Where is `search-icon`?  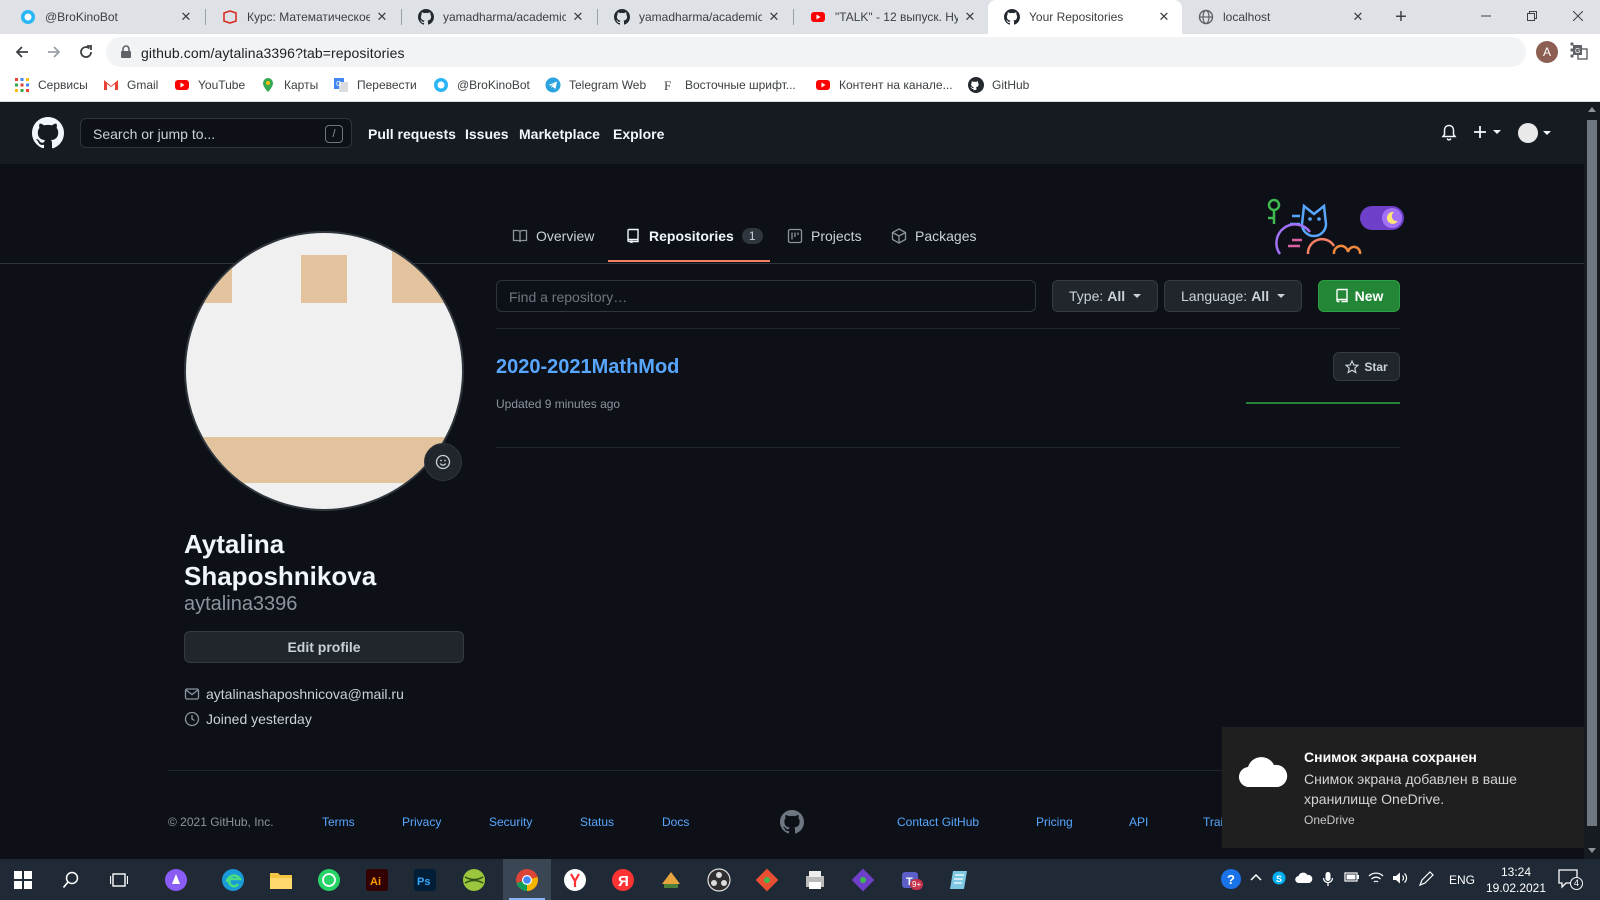
search-icon is located at coordinates (71, 880).